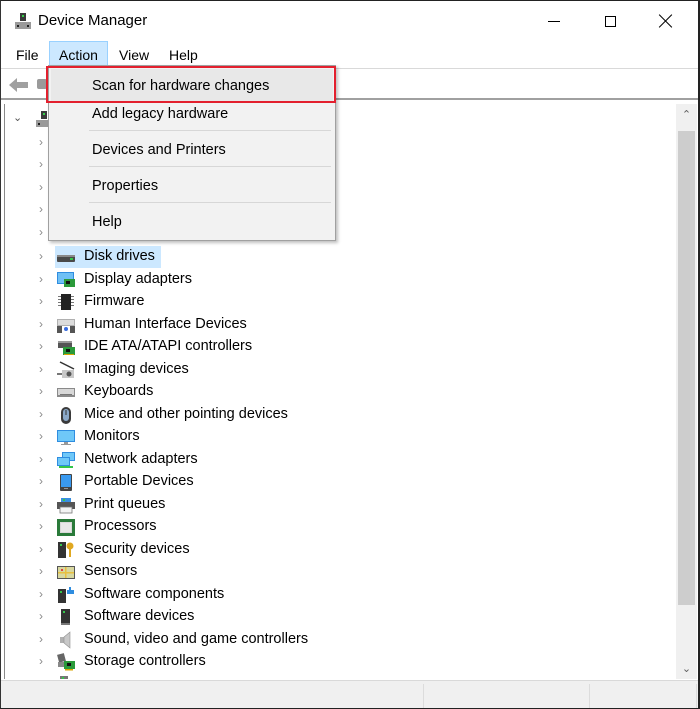  Describe the element at coordinates (19, 85) in the screenshot. I see `back-arrow-icon` at that location.